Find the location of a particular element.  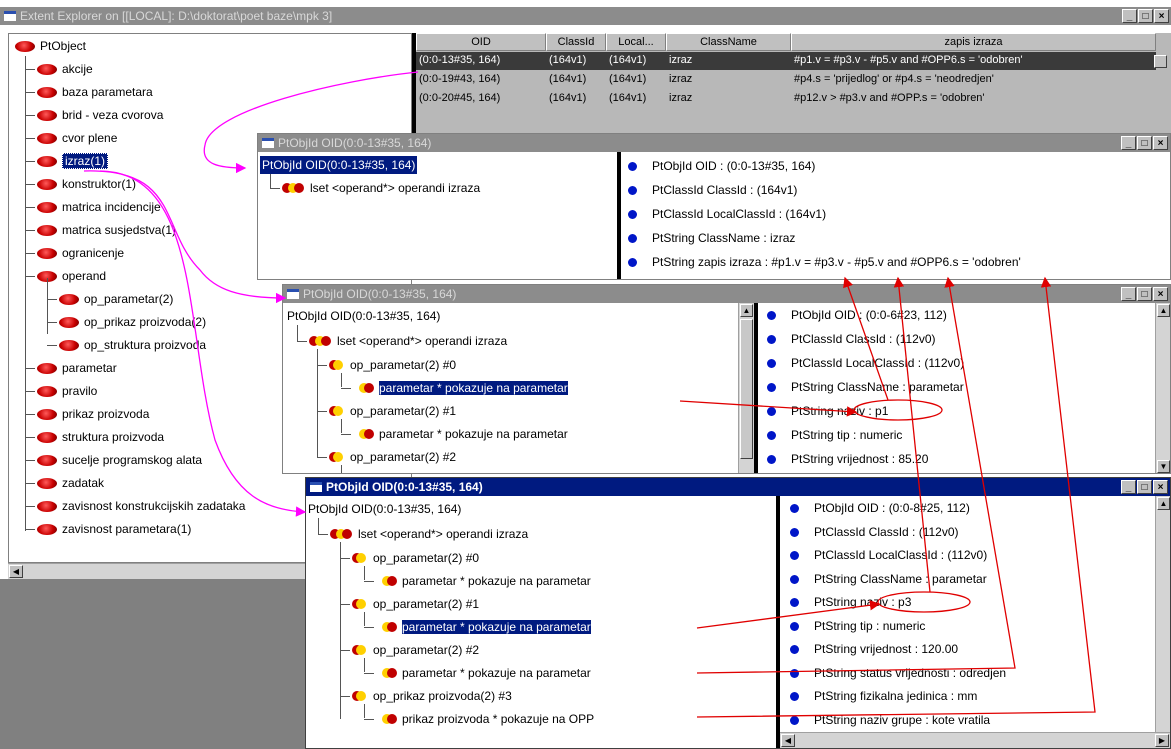

window2-tree-vscrollbar: ▲ is located at coordinates (746, 388).